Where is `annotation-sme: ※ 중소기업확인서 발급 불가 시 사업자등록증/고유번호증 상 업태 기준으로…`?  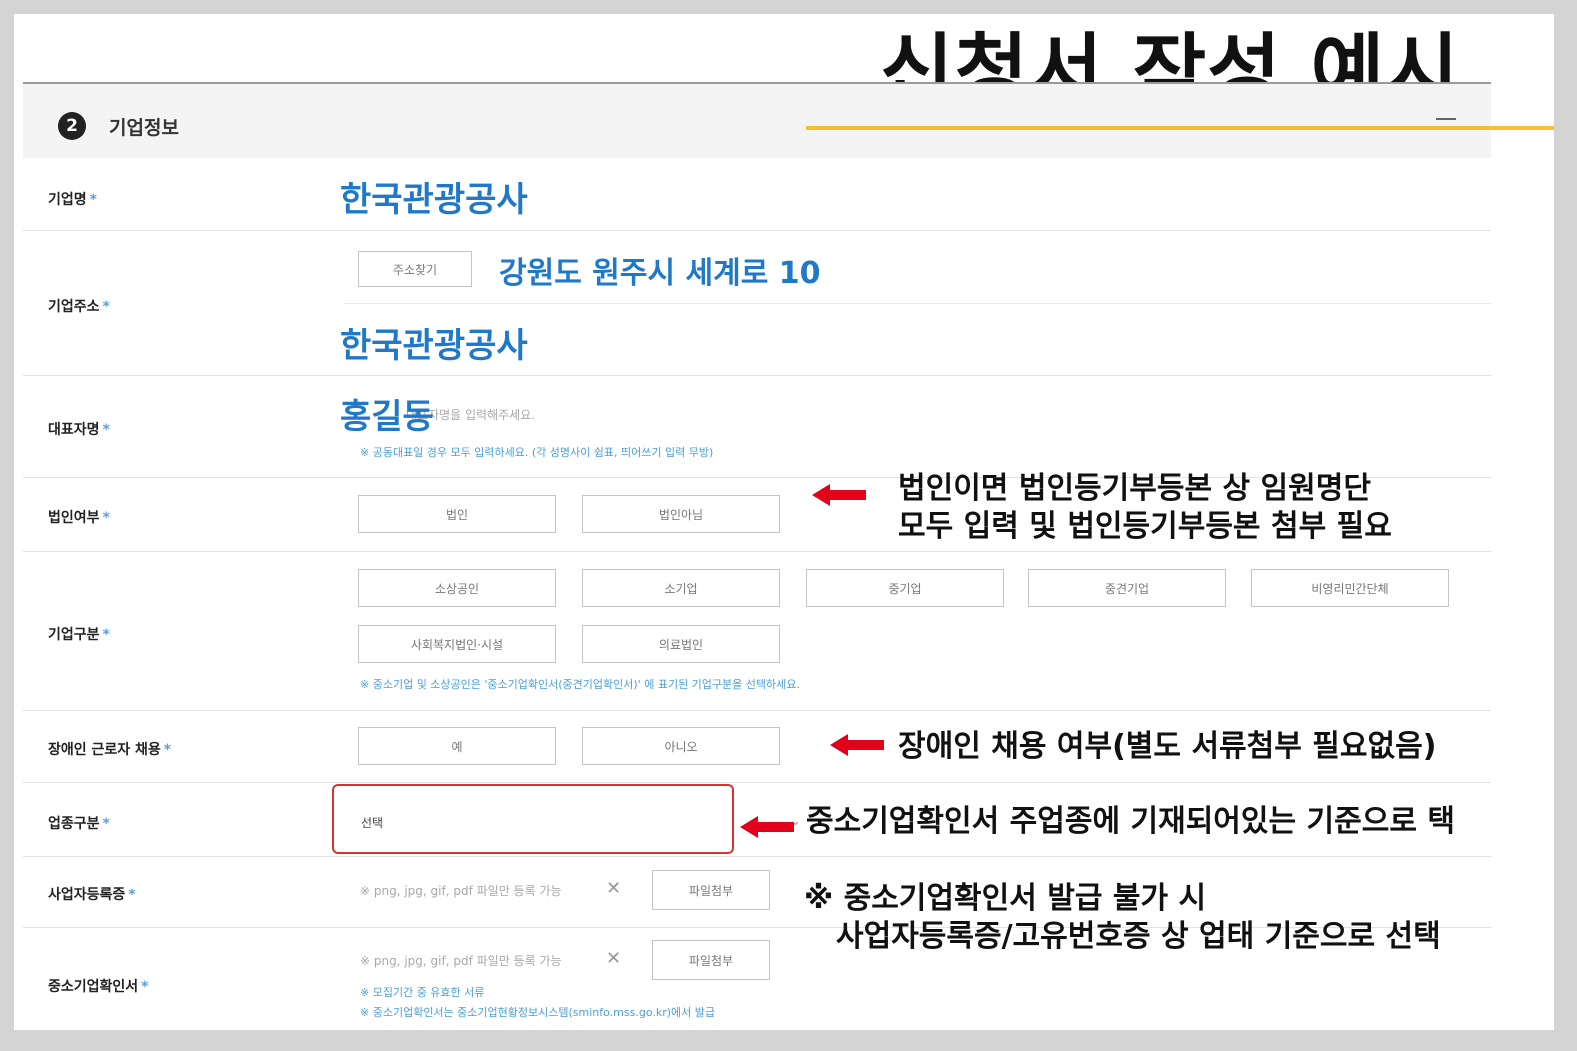 annotation-sme: ※ 중소기업확인서 발급 불가 시 사업자등록증/고유번호증 상 업태 기준으로… is located at coordinates (1122, 918).